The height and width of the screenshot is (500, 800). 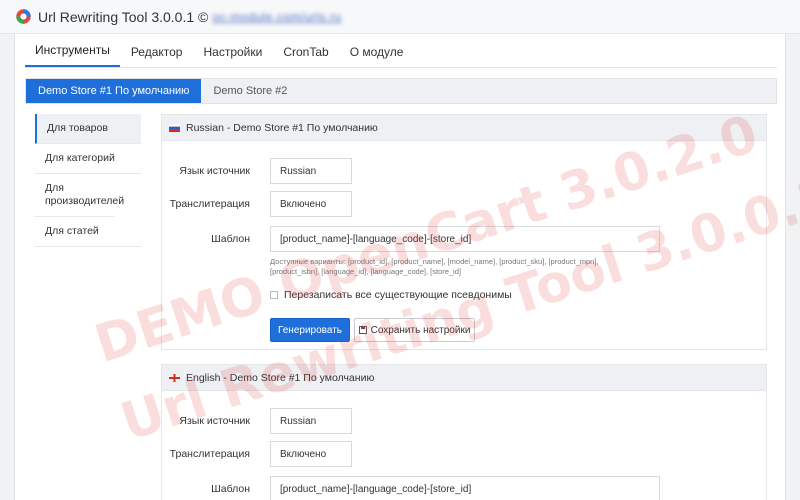 What do you see at coordinates (123, 16) in the screenshot?
I see `app-title: Url Rewriting Tool 3.0.0.1 ©` at bounding box center [123, 16].